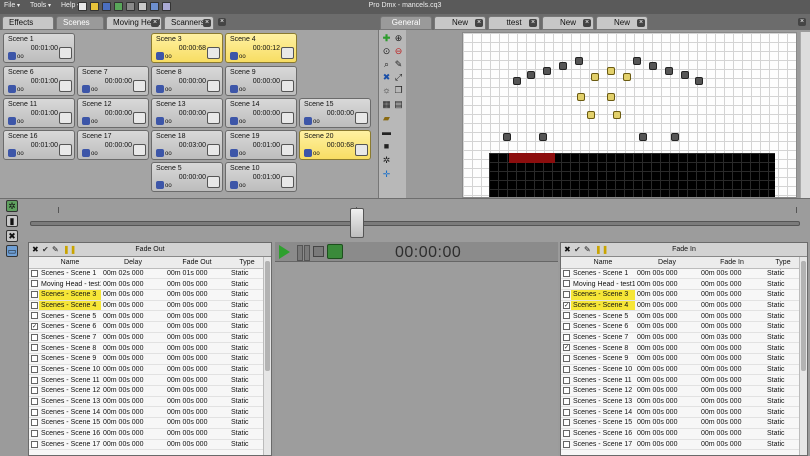 Image resolution: width=810 pixels, height=456 pixels. I want to click on stage-scrollbar, so click(805, 115).